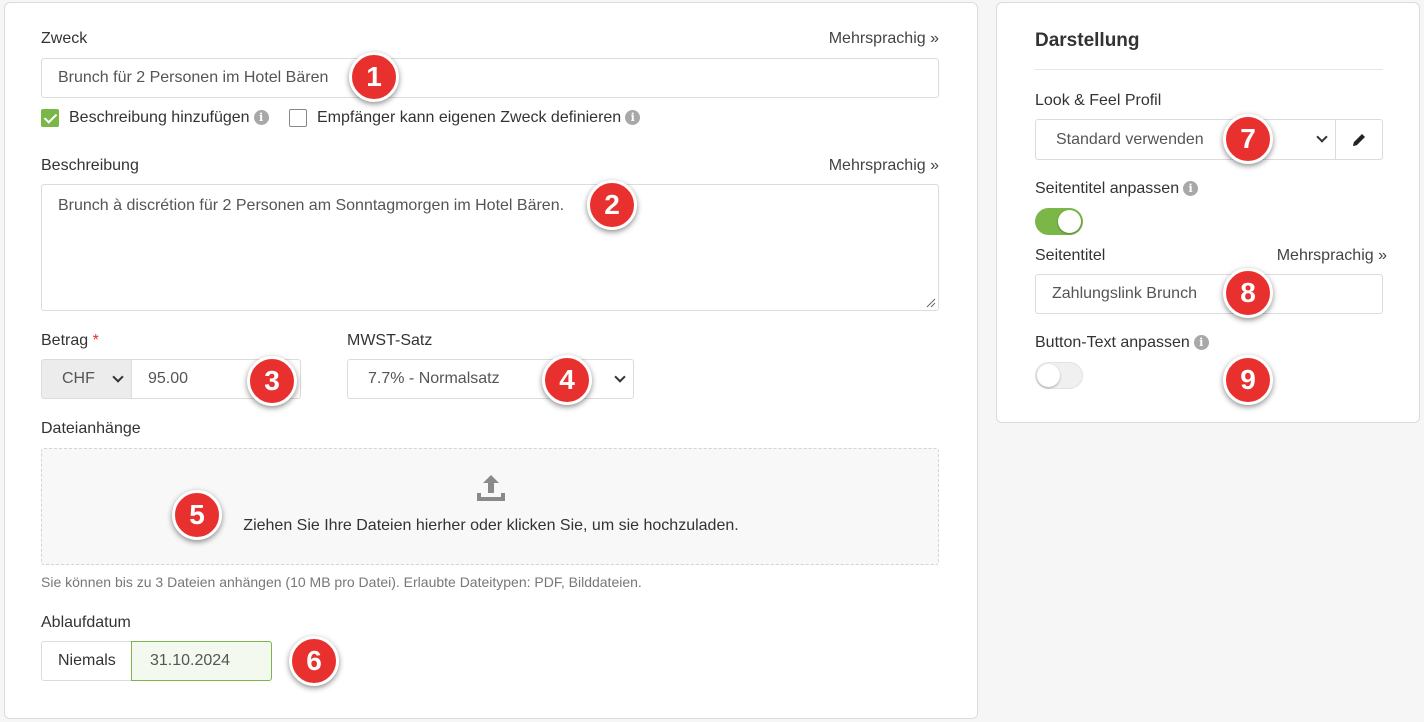 This screenshot has height=722, width=1424. What do you see at coordinates (1098, 100) in the screenshot?
I see `profile-label: Look & Feel Profil` at bounding box center [1098, 100].